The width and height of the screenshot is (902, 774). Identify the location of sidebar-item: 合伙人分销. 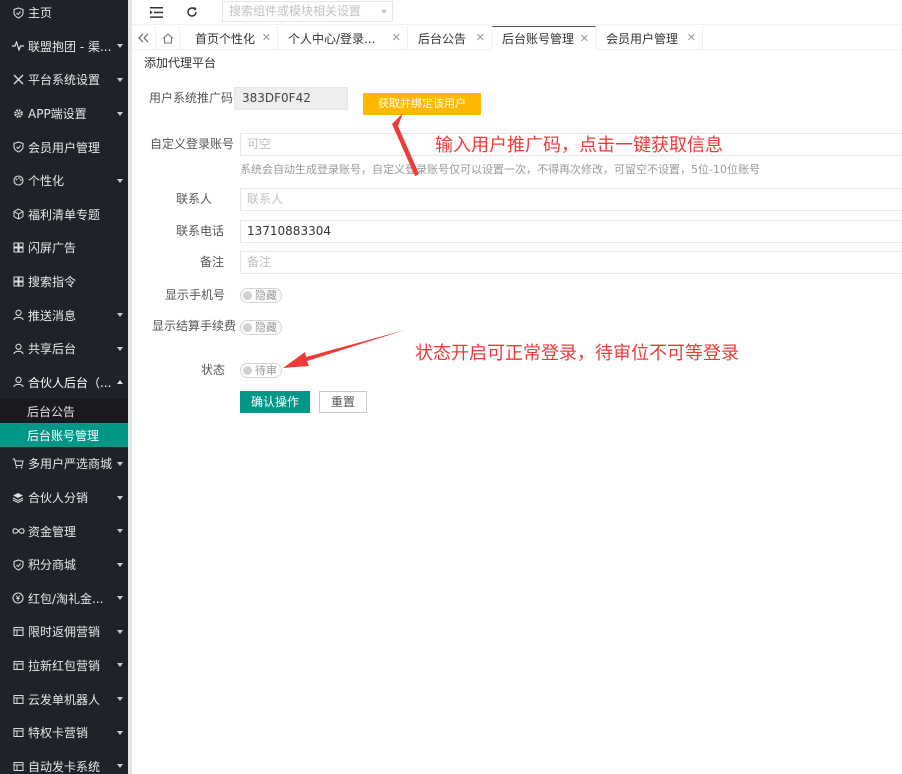
(64, 498).